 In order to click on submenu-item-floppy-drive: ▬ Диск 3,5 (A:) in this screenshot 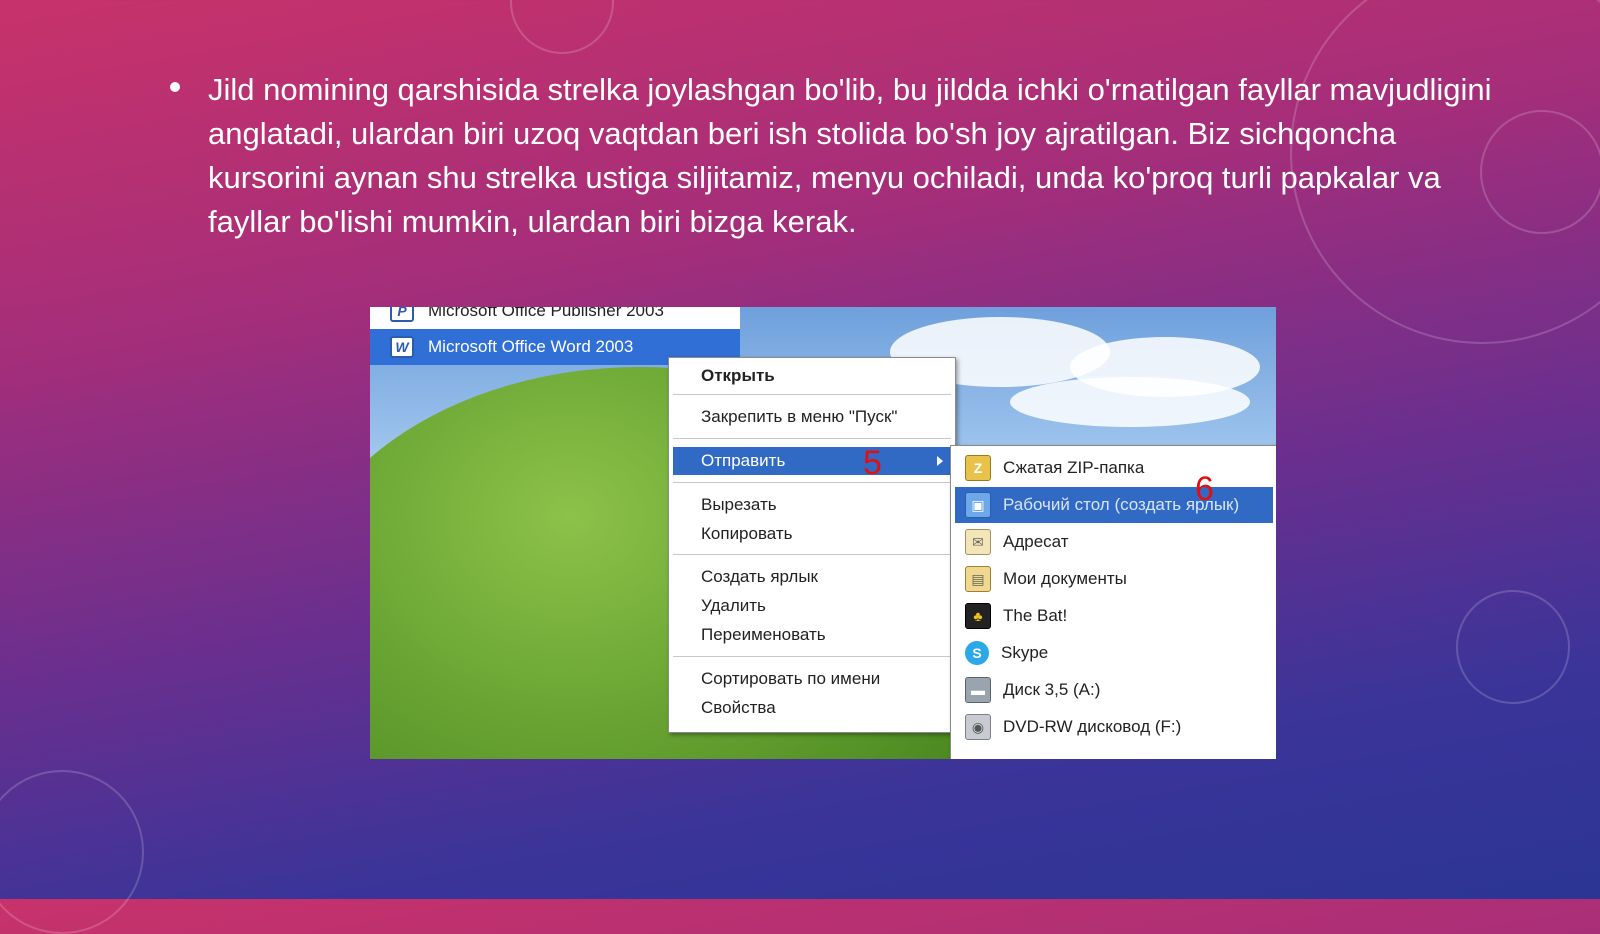, I will do `click(1114, 690)`.